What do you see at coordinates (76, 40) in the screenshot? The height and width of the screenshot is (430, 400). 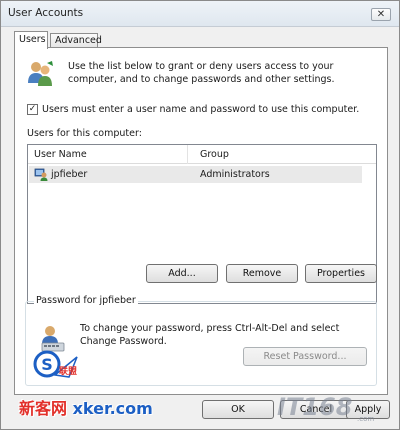 I see `tab-advanced: Advanced` at bounding box center [76, 40].